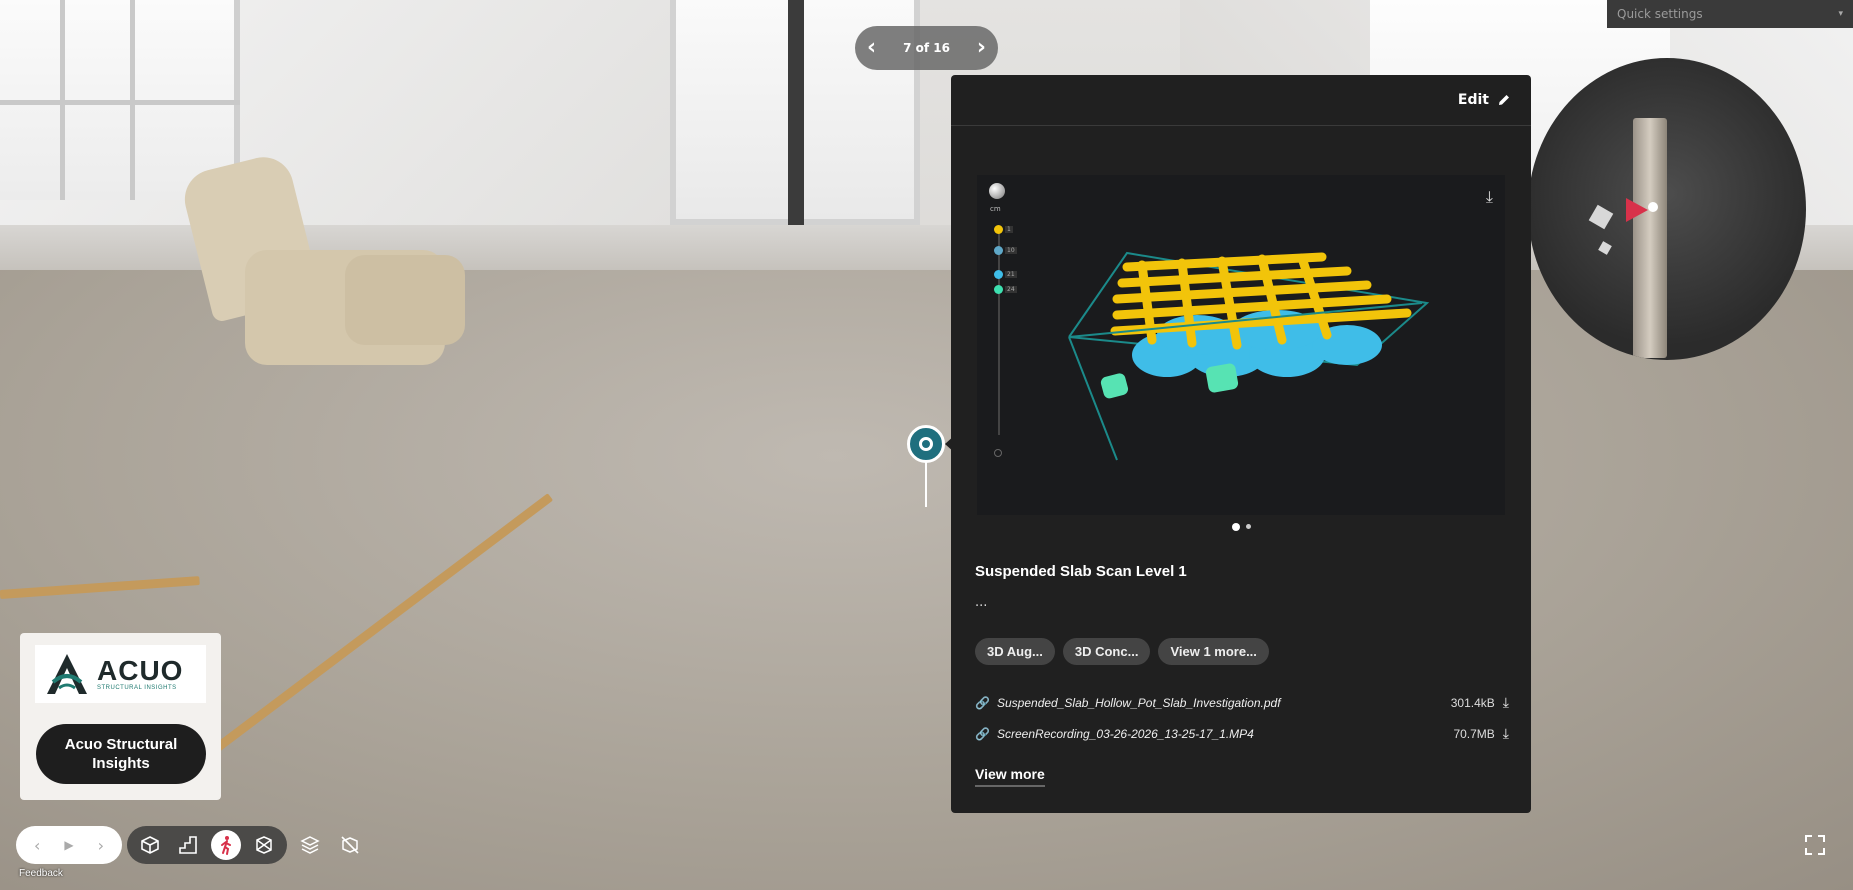 This screenshot has height=890, width=1853. I want to click on tag-counter: 7 of 16, so click(926, 48).